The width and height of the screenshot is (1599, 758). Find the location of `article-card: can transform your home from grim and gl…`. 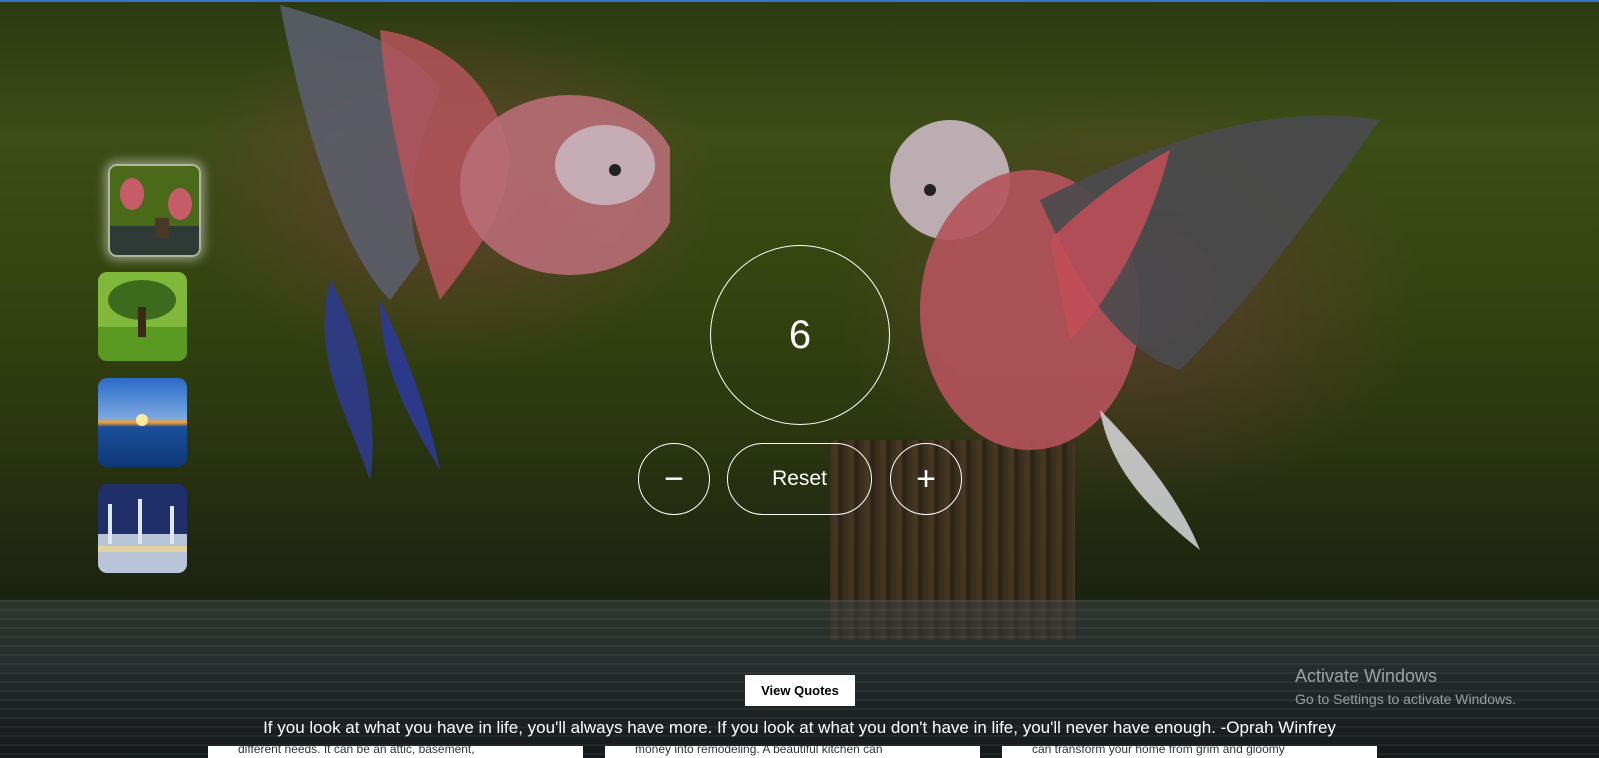

article-card: can transform your home from grim and gl… is located at coordinates (1189, 752).